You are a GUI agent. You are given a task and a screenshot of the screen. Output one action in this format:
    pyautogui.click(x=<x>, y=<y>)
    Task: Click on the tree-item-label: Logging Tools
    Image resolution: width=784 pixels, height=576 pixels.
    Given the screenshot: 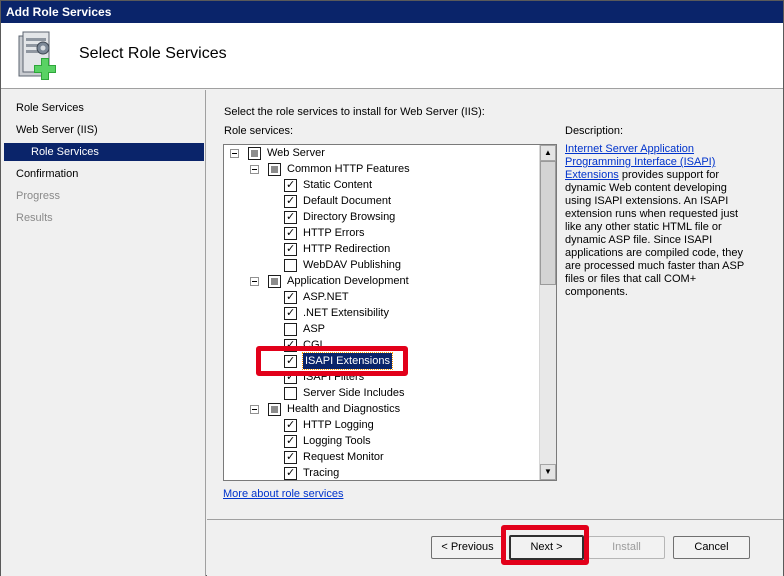 What is the action you would take?
    pyautogui.click(x=337, y=441)
    